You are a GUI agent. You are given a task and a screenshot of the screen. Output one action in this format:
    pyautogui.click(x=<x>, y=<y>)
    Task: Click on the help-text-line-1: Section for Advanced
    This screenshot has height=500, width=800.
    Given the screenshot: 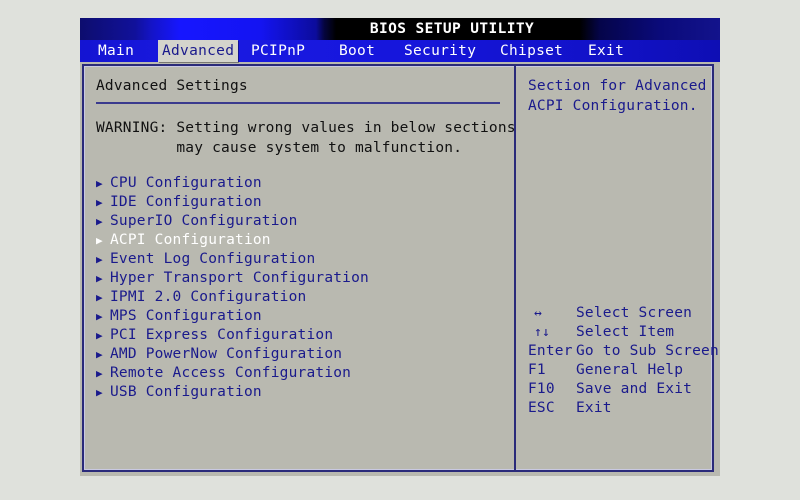 What is the action you would take?
    pyautogui.click(x=617, y=86)
    